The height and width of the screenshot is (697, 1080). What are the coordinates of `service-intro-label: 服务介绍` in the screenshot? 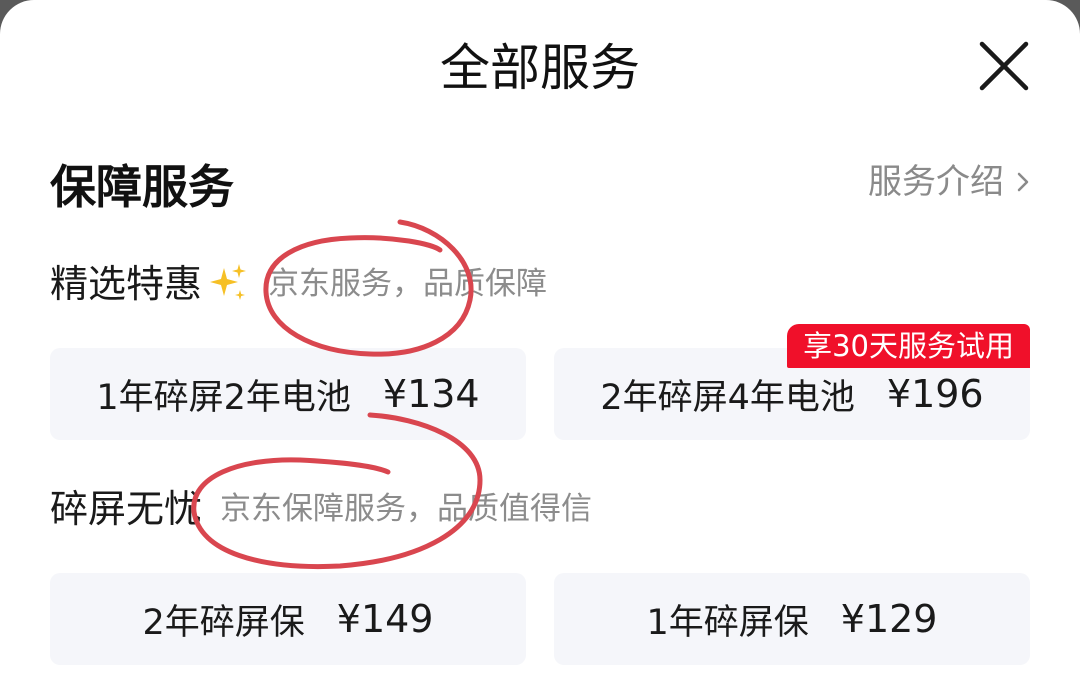 It's located at (936, 182).